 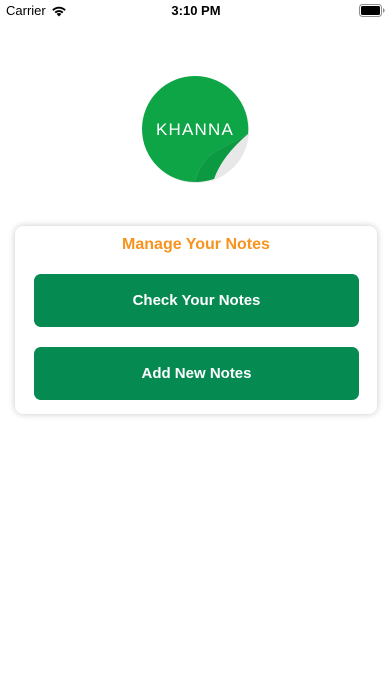 I want to click on status-time: 3:10 PM, so click(x=196, y=10).